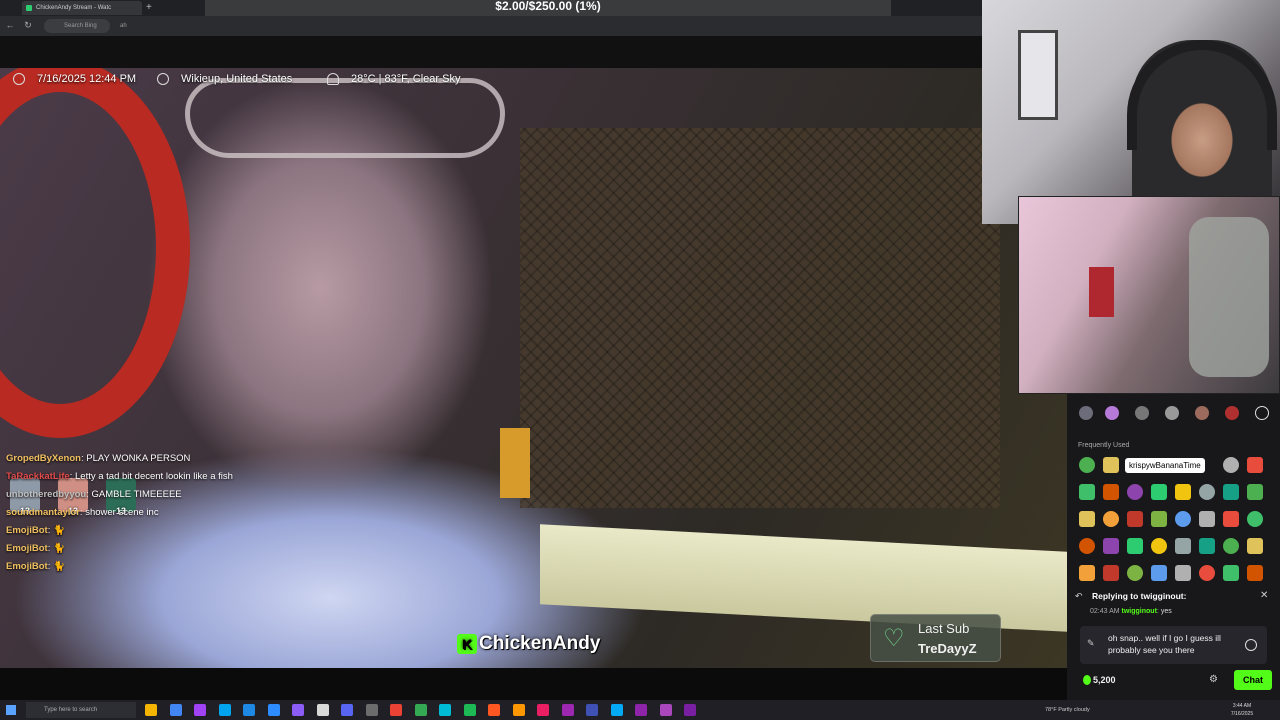 This screenshot has width=1280, height=720. What do you see at coordinates (11, 710) in the screenshot?
I see `windows-start-icon` at bounding box center [11, 710].